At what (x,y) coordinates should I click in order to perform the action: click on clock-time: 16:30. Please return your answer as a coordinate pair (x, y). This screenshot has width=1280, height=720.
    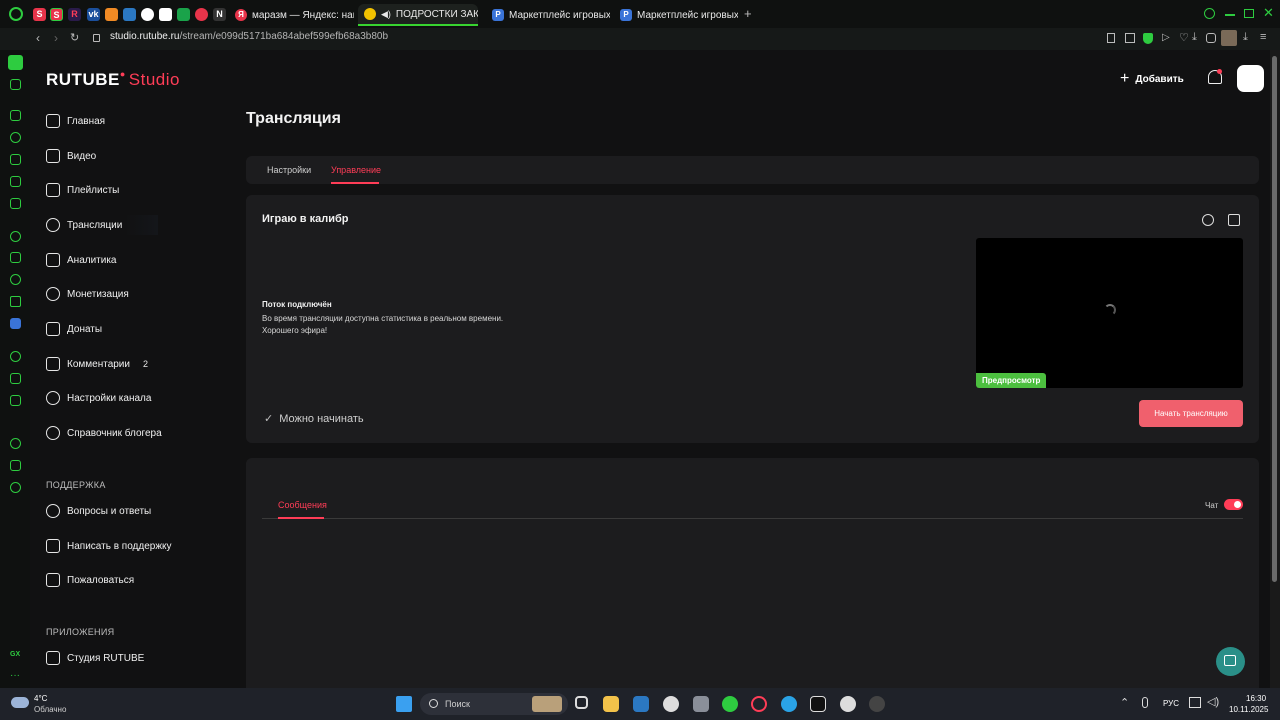
    Looking at the image, I should click on (1256, 698).